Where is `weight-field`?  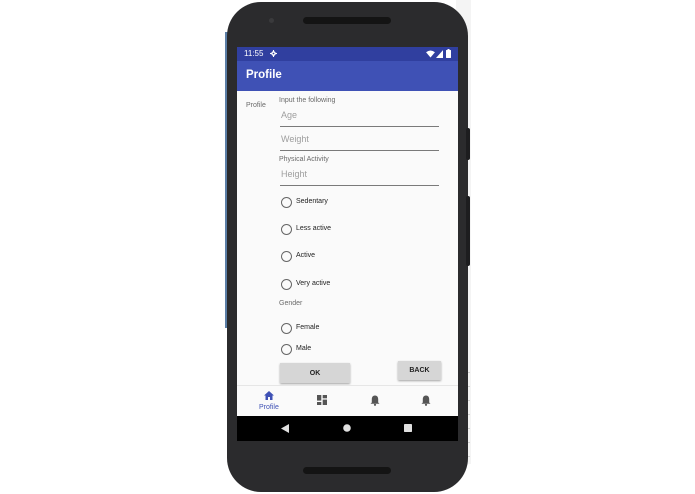
weight-field is located at coordinates (359, 141).